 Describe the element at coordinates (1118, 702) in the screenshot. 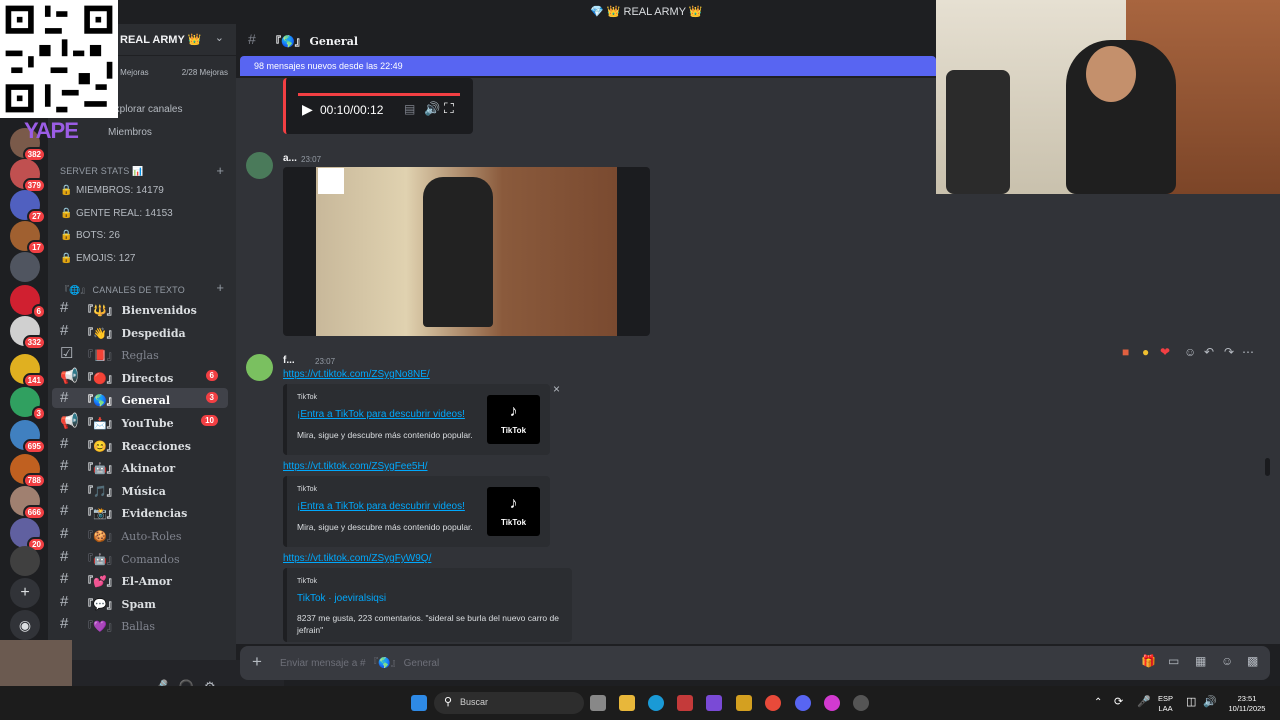

I see `sync-icon: ⟳` at that location.